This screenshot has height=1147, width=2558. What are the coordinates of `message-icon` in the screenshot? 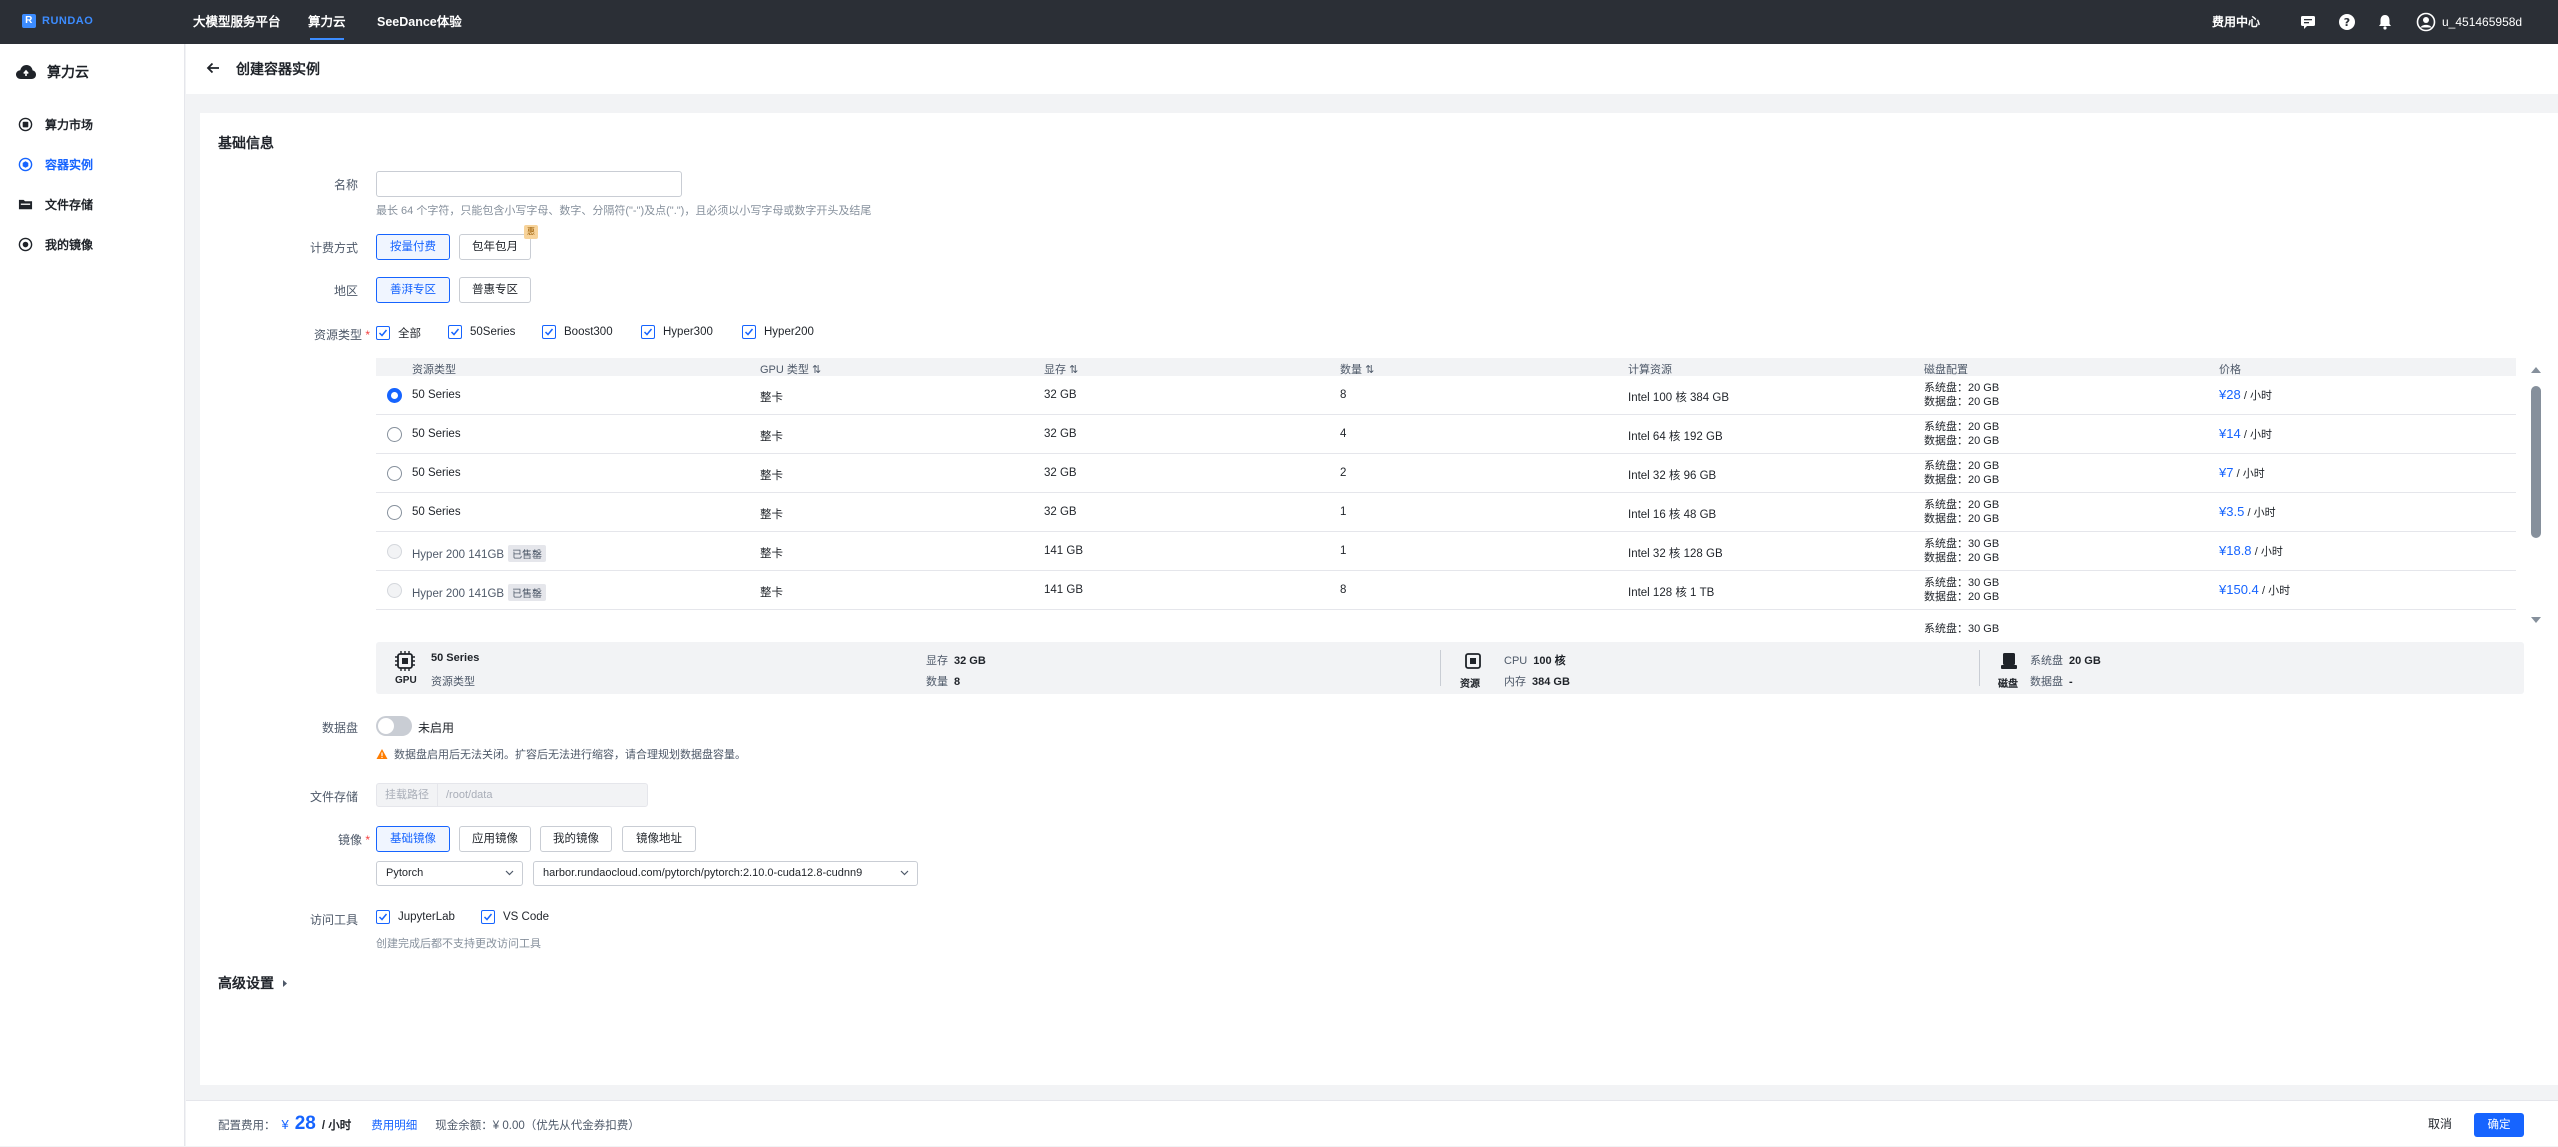 It's located at (2308, 22).